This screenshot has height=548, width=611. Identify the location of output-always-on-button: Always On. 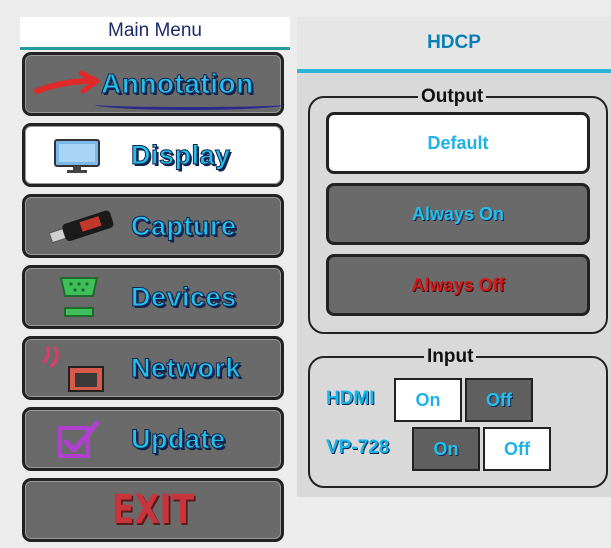
(458, 214).